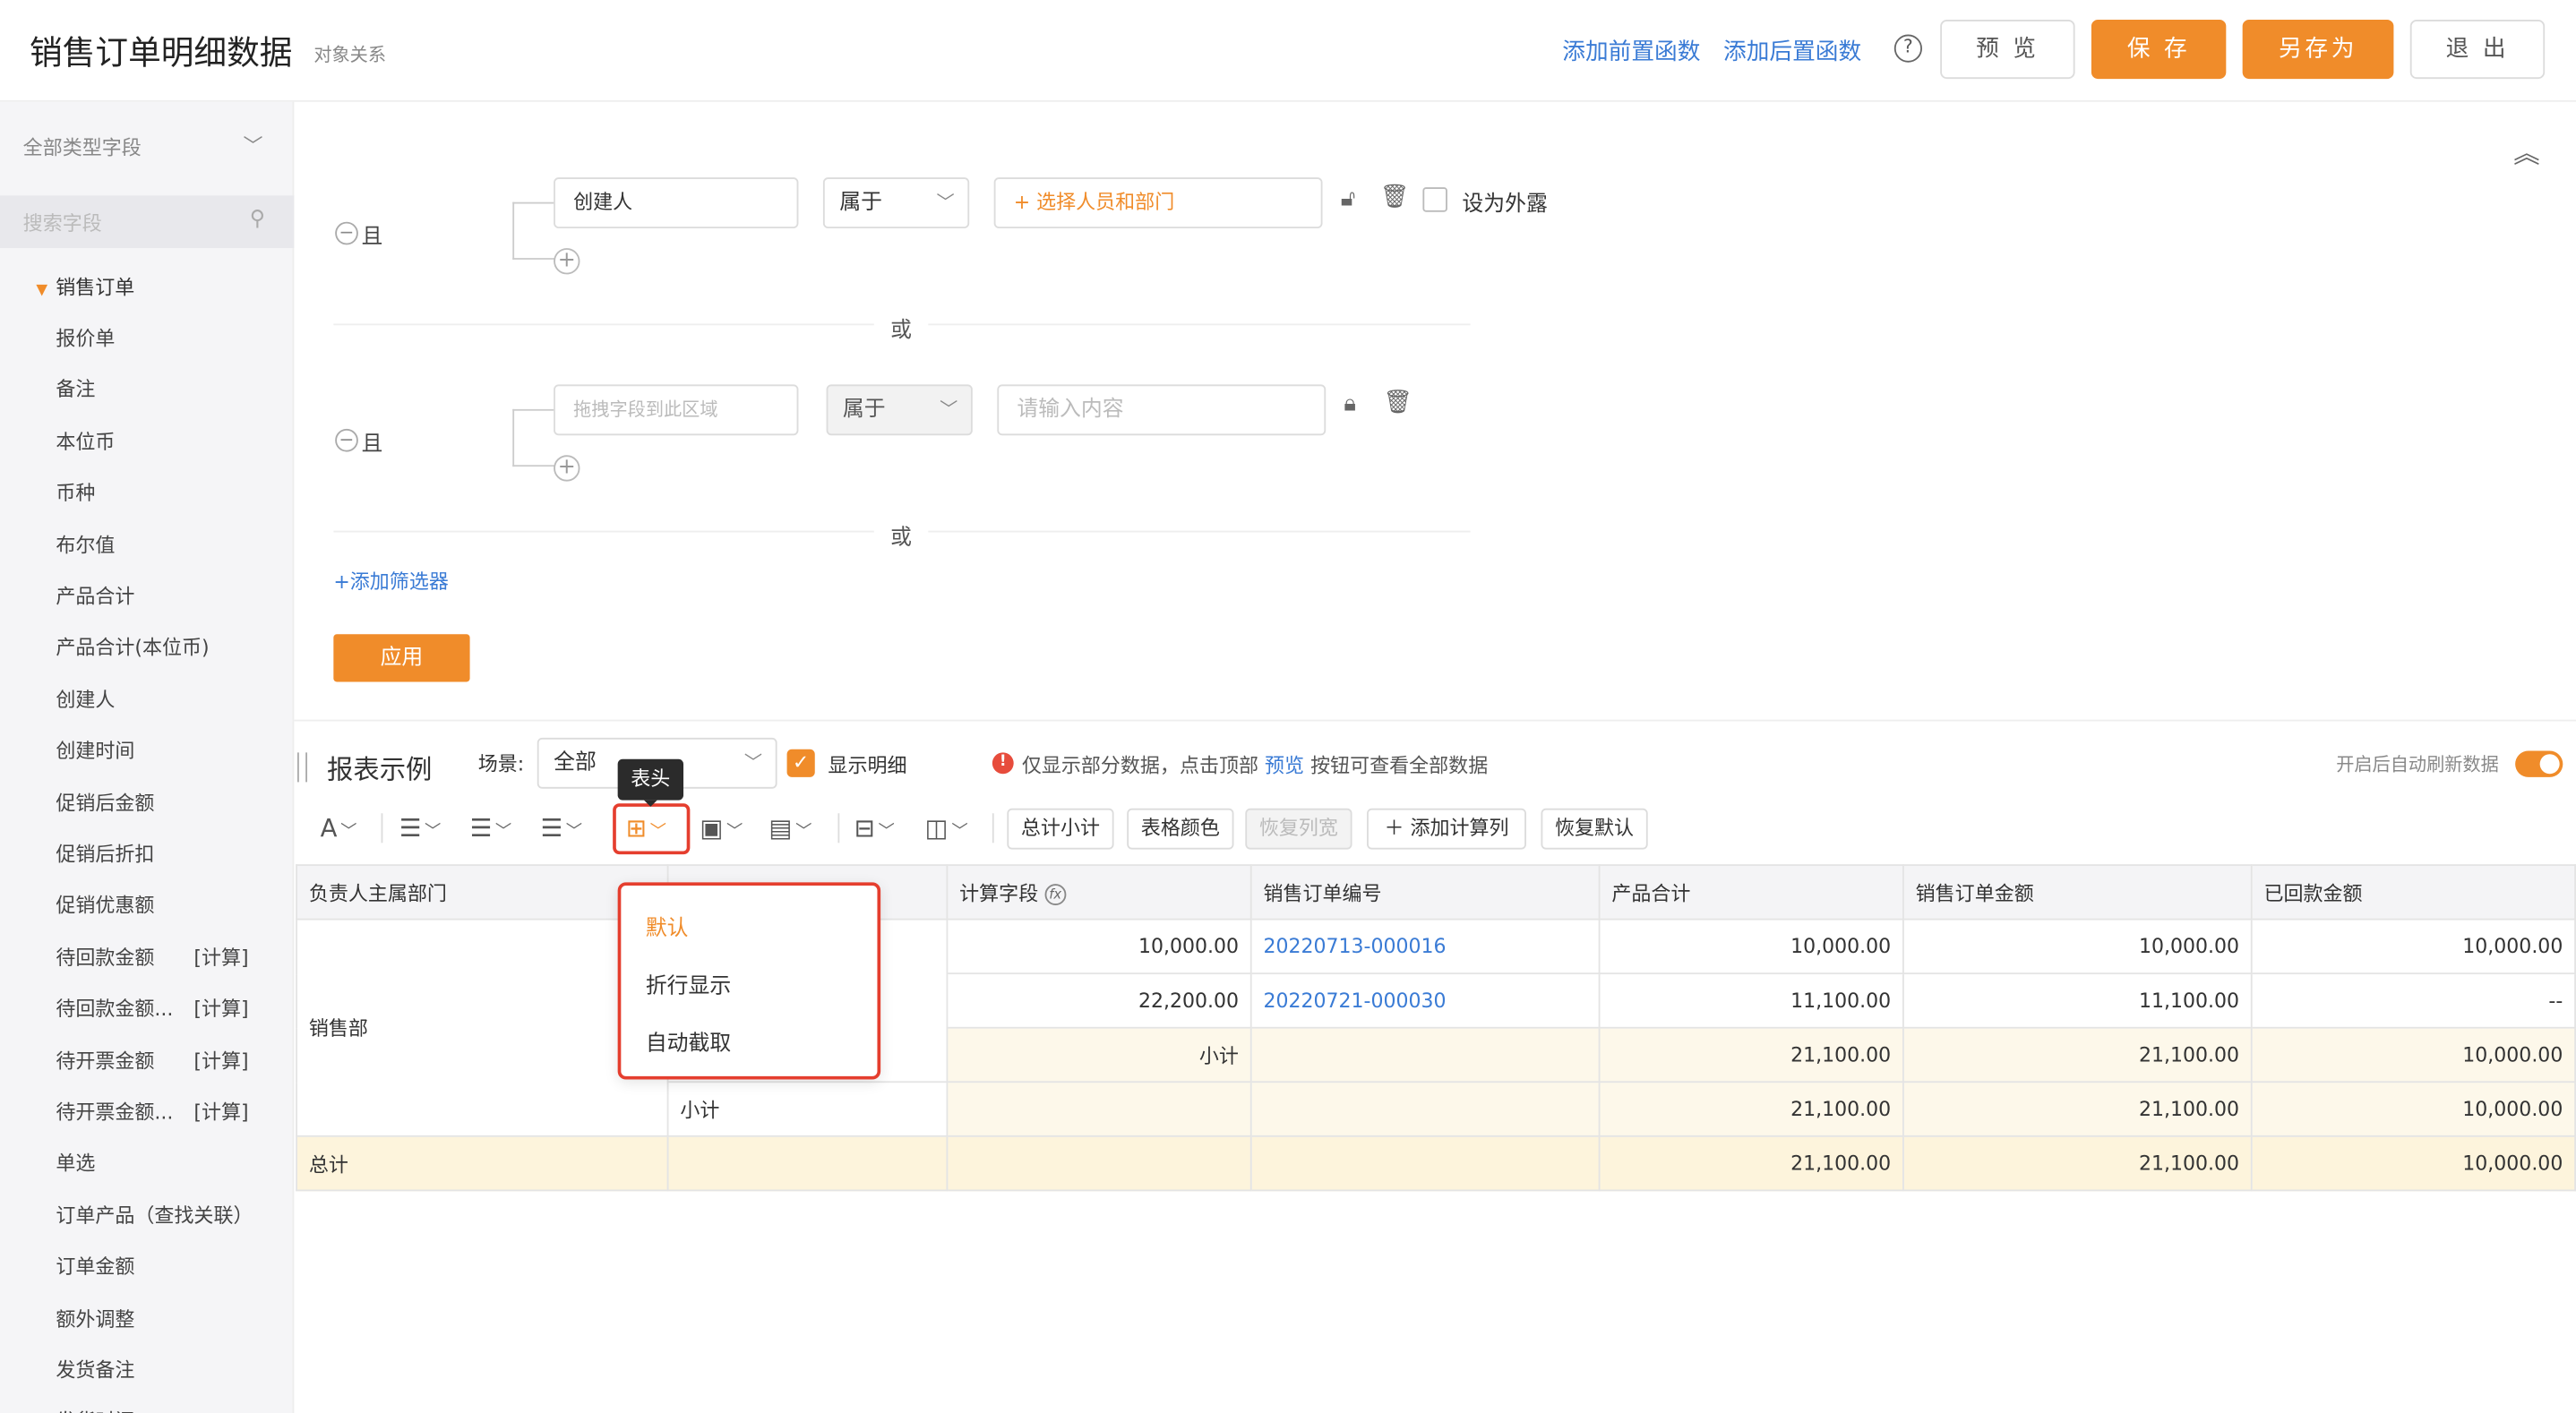 The image size is (2576, 1413). What do you see at coordinates (667, 926) in the screenshot?
I see `dropdown-item-default: 默认` at bounding box center [667, 926].